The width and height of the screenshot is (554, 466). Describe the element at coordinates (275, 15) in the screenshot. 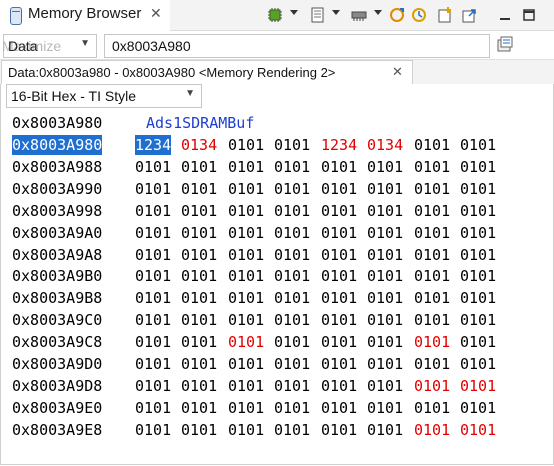

I see `chip-icon` at that location.